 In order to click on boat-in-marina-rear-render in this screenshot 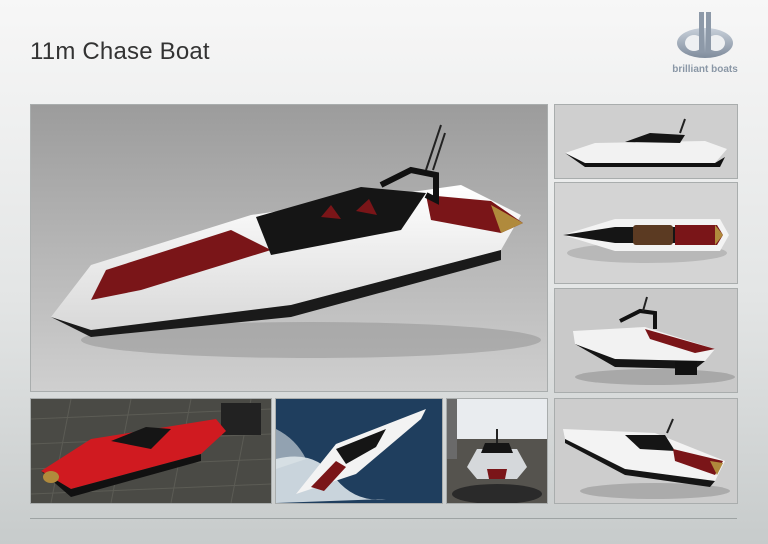, I will do `click(497, 451)`.